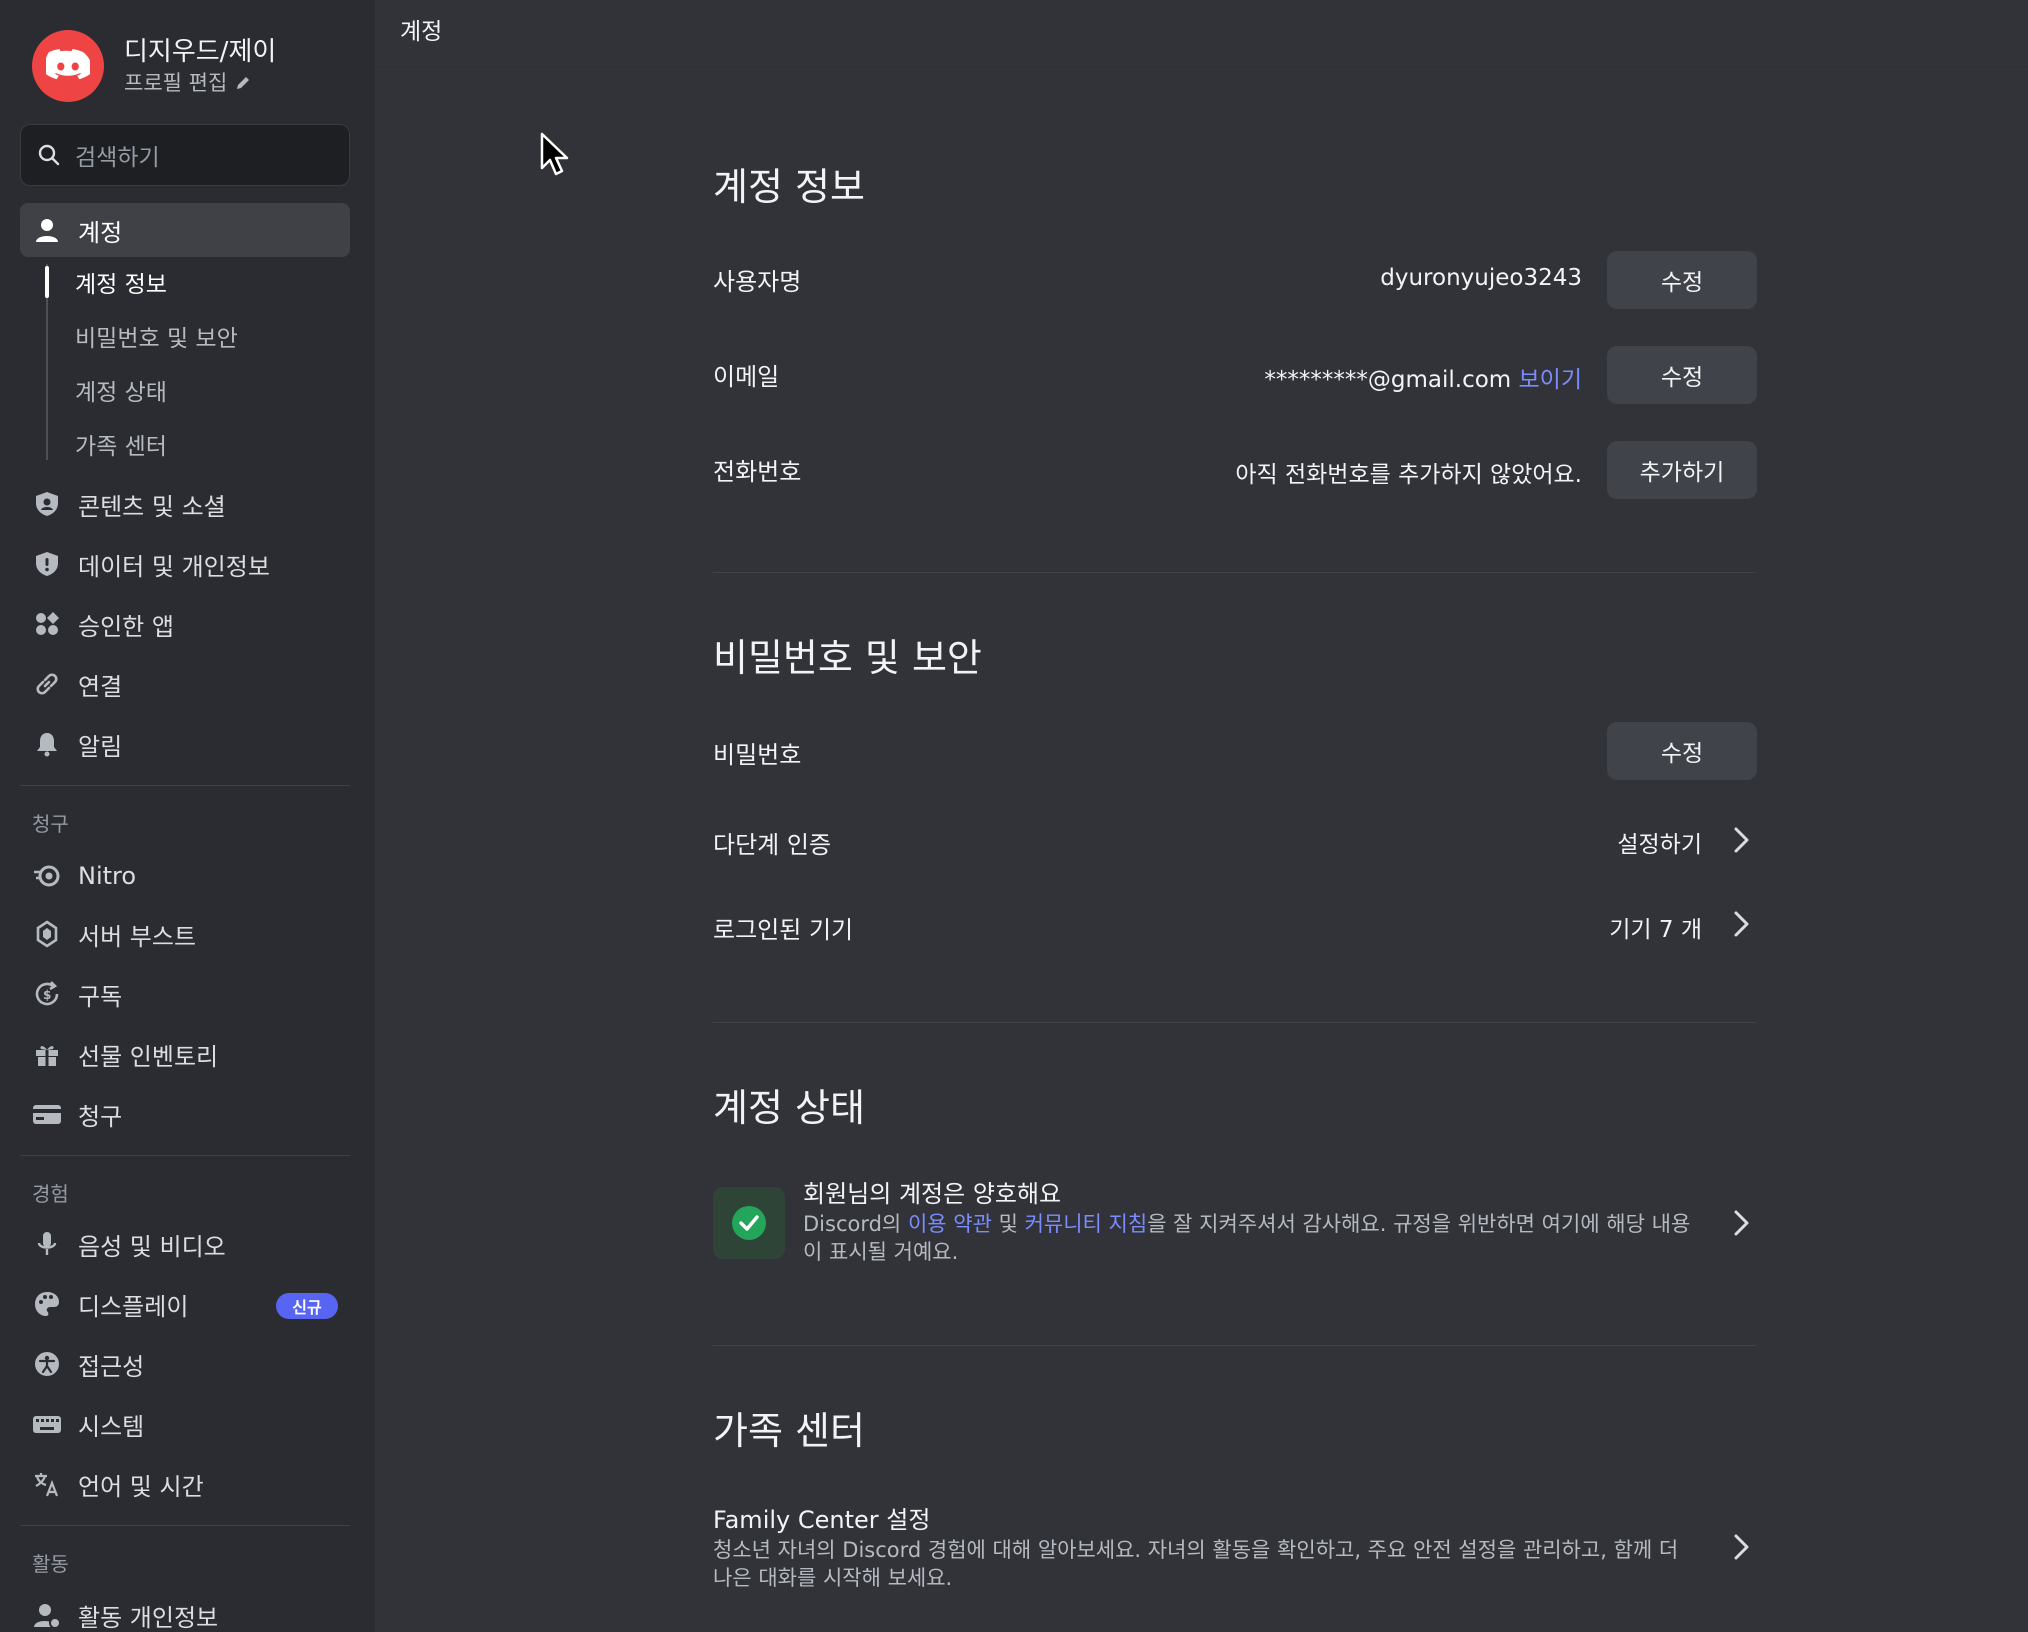 The height and width of the screenshot is (1632, 2028). What do you see at coordinates (185, 994) in the screenshot?
I see `sidebar-item-subscriptions: $ 구독` at bounding box center [185, 994].